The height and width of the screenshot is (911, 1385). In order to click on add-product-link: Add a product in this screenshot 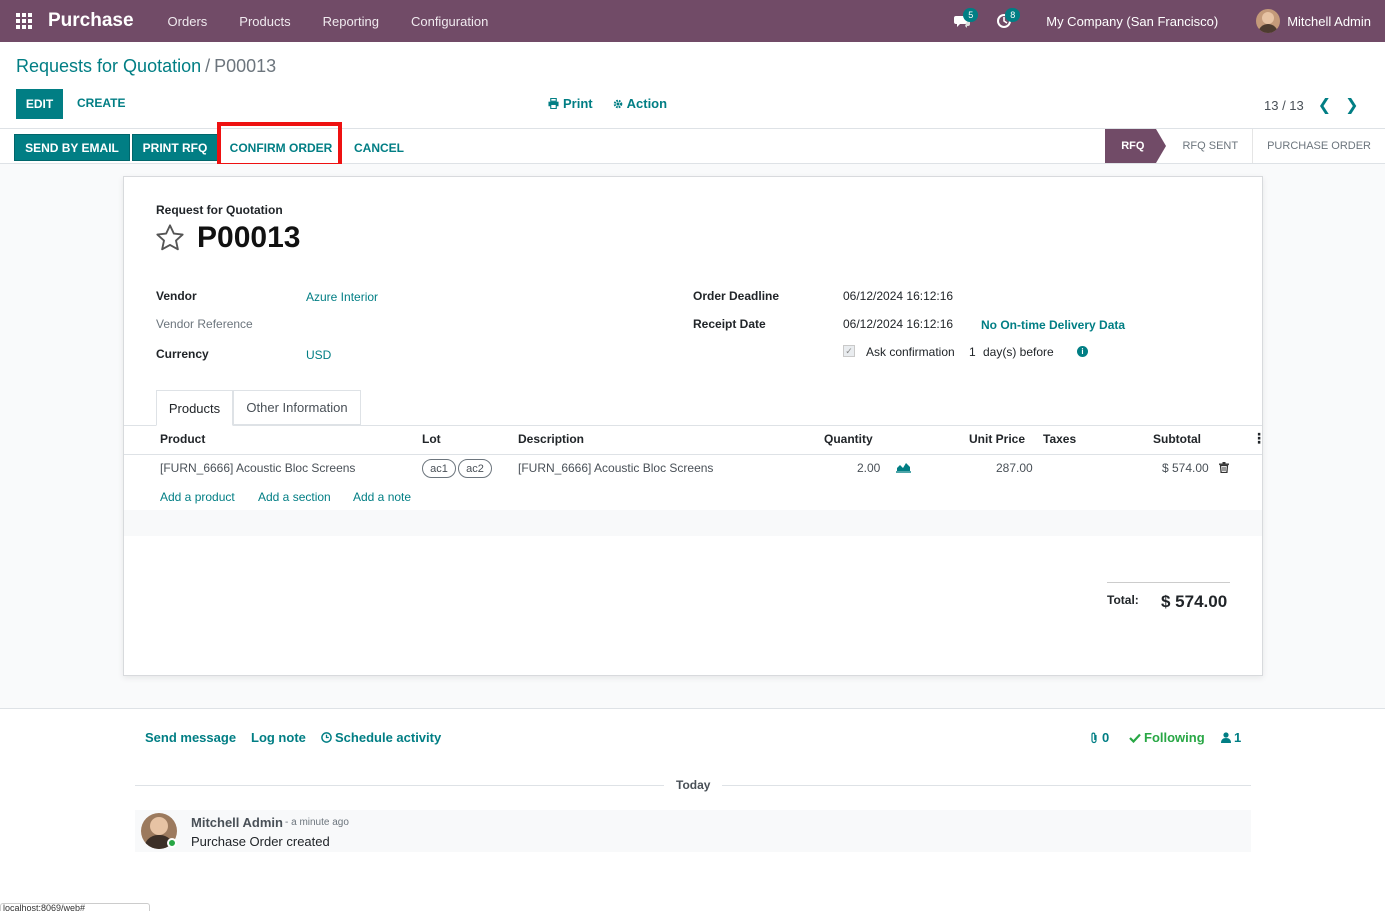, I will do `click(197, 497)`.